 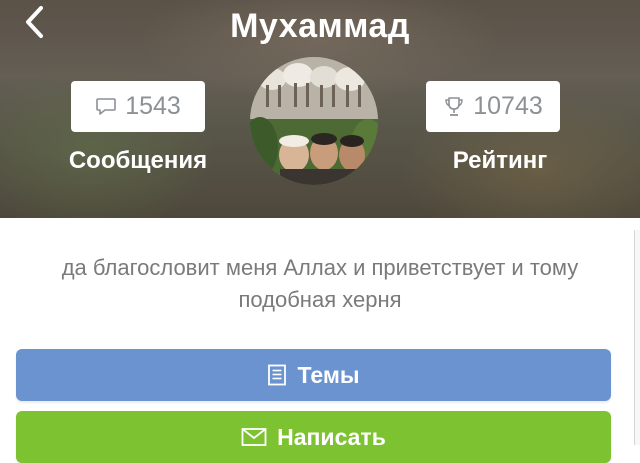 I want to click on avatar, so click(x=314, y=121).